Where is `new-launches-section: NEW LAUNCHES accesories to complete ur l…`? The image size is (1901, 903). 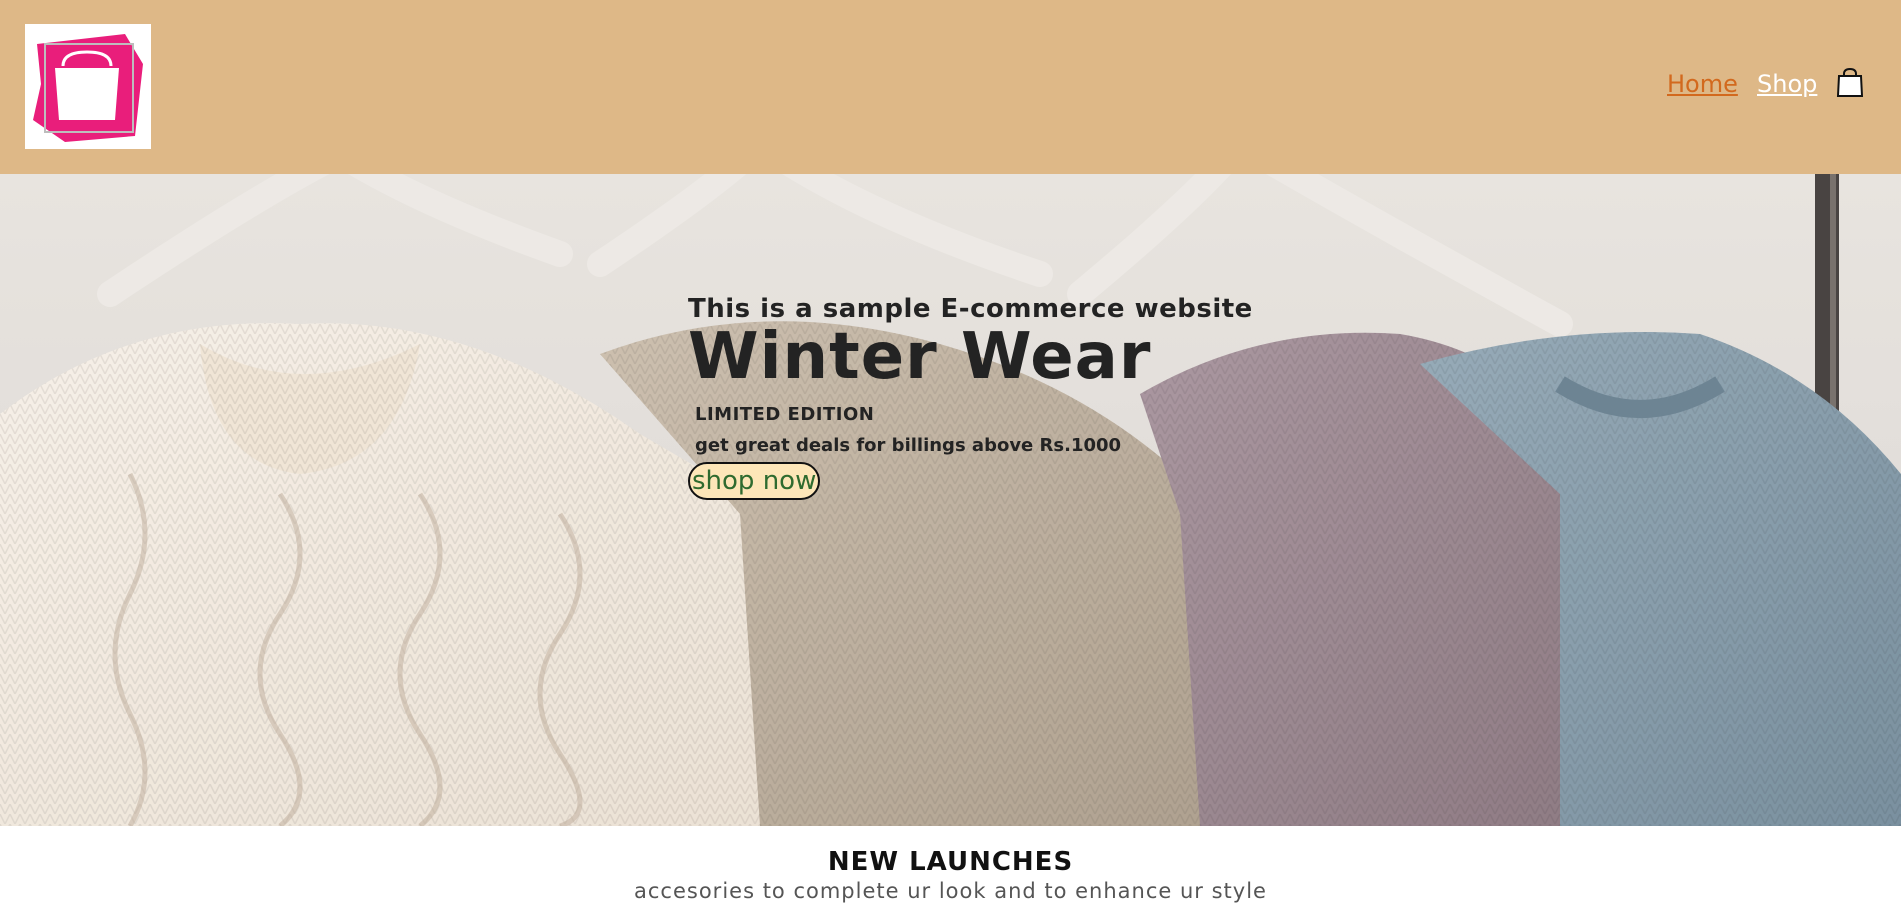 new-launches-section: NEW LAUNCHES accesories to complete ur l… is located at coordinates (950, 864).